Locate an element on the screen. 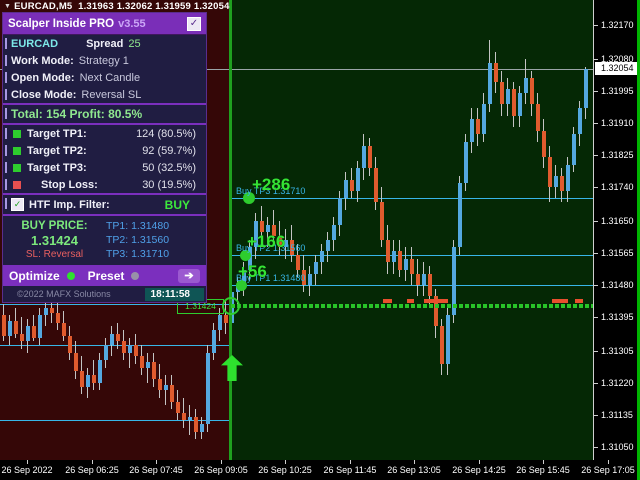  tp1-label: Target TP1: is located at coordinates (57, 133).